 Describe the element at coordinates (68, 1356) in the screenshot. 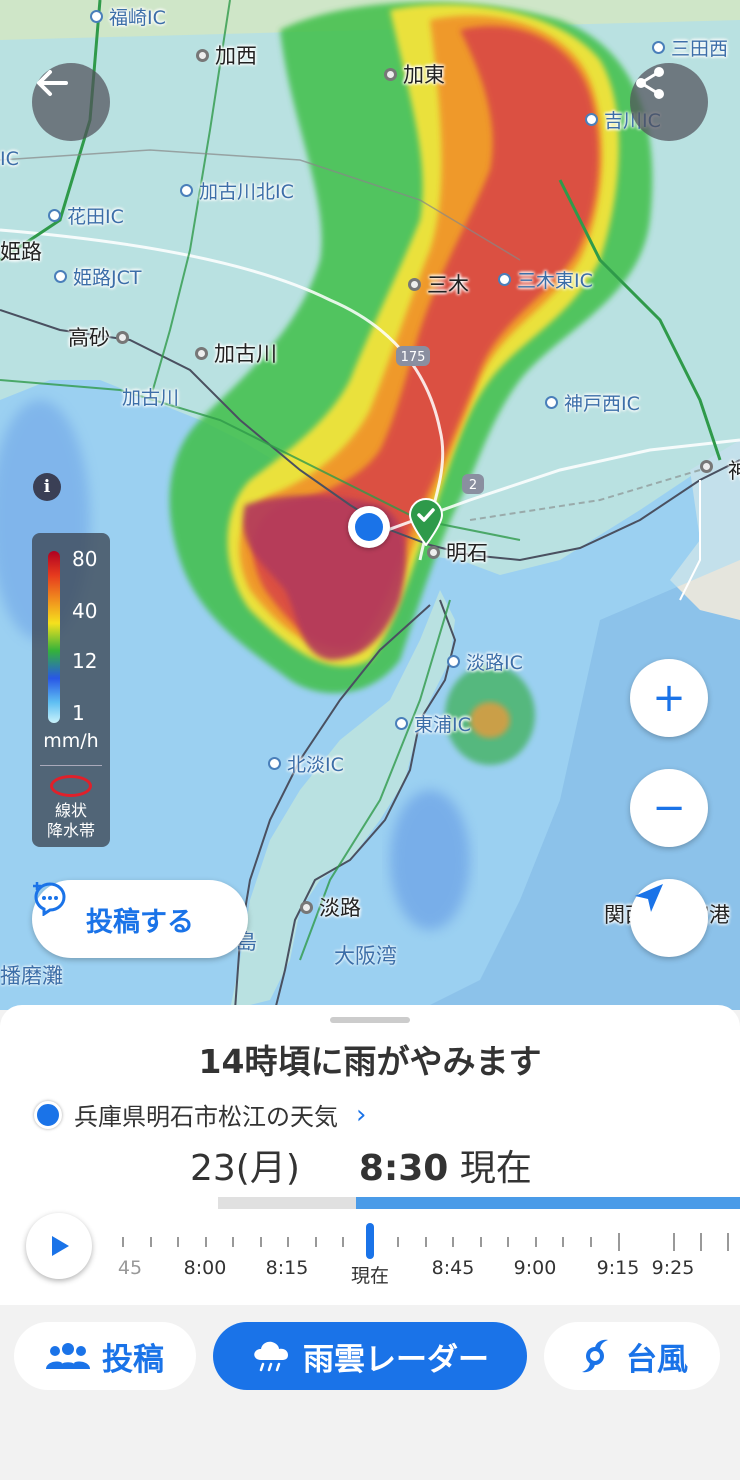

I see `people-icon` at that location.